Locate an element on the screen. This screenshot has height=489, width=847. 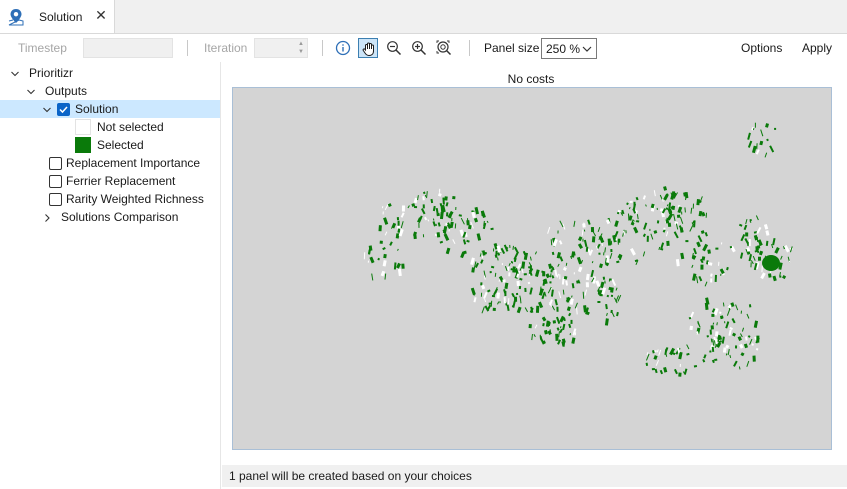
tree-node-rarity-weighted-richness: Rarity Weighted Richness is located at coordinates (110, 199).